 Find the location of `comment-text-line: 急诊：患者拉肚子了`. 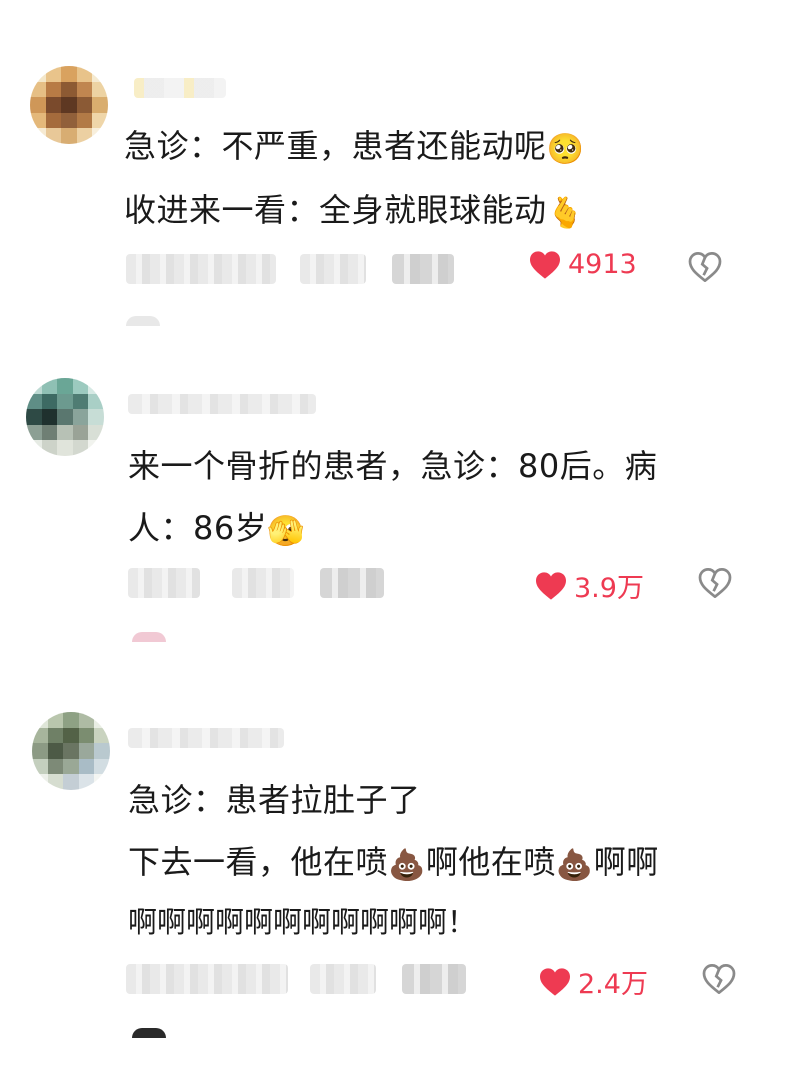

comment-text-line: 急诊：患者拉肚子了 is located at coordinates (274, 800).